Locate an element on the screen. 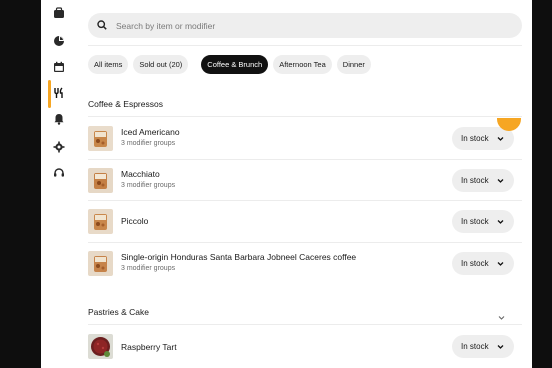 This screenshot has width=552, height=368. list-item: Raspberry Tart In stock is located at coordinates (305, 346).